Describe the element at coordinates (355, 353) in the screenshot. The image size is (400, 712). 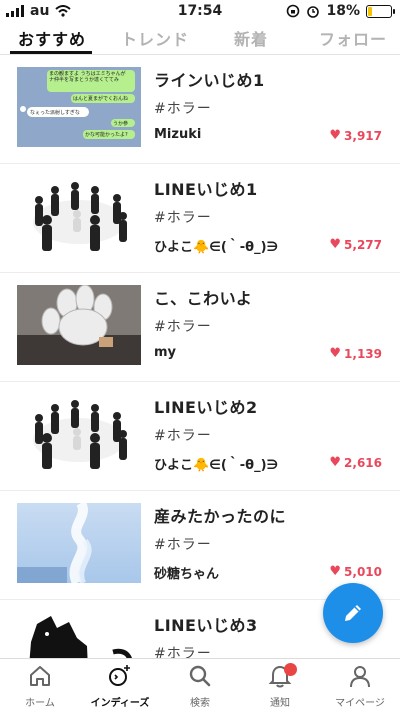
I see `like-count: ♥ 1,139` at that location.